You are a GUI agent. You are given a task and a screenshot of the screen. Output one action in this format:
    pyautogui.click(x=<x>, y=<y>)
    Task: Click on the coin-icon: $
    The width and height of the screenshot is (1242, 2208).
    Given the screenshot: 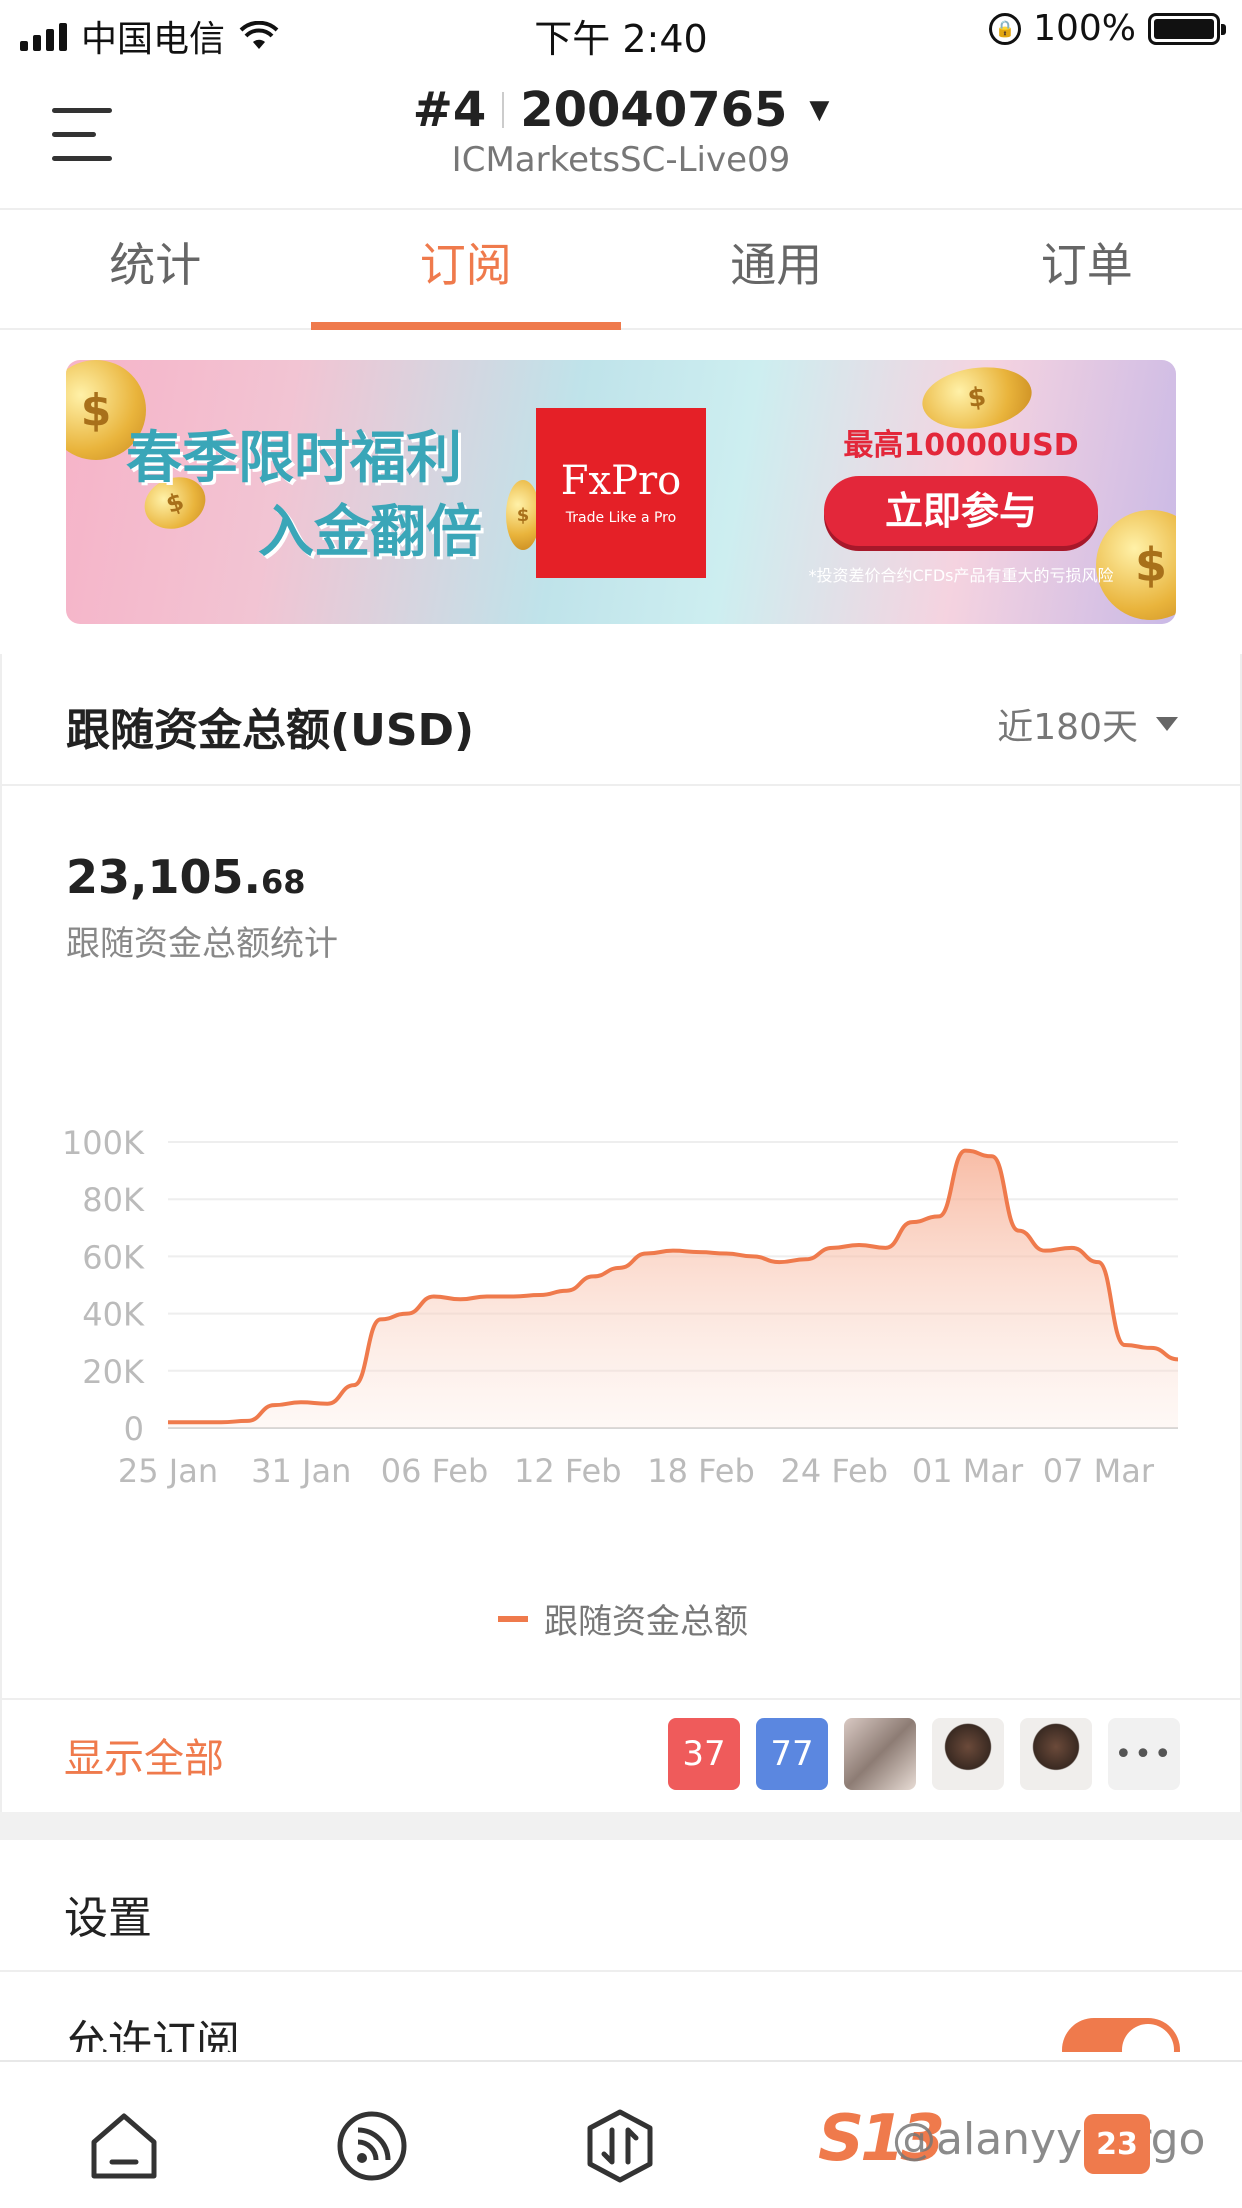 What is the action you would take?
    pyautogui.click(x=523, y=515)
    